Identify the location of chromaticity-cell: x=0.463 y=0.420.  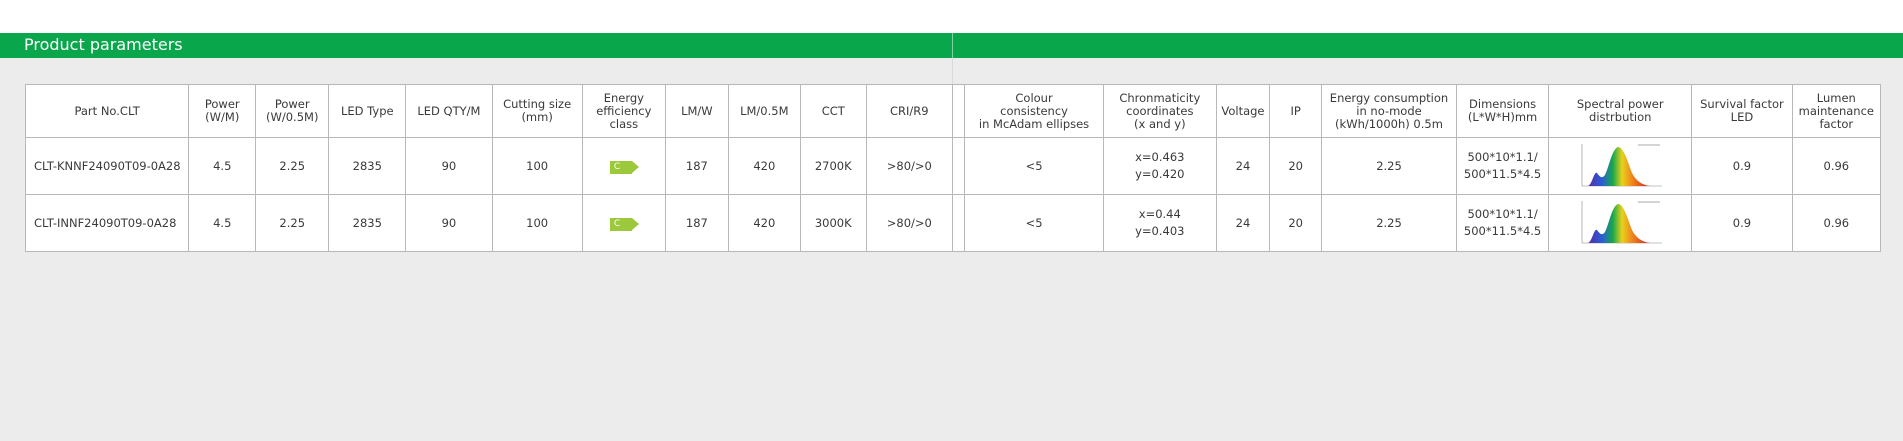
(1160, 166).